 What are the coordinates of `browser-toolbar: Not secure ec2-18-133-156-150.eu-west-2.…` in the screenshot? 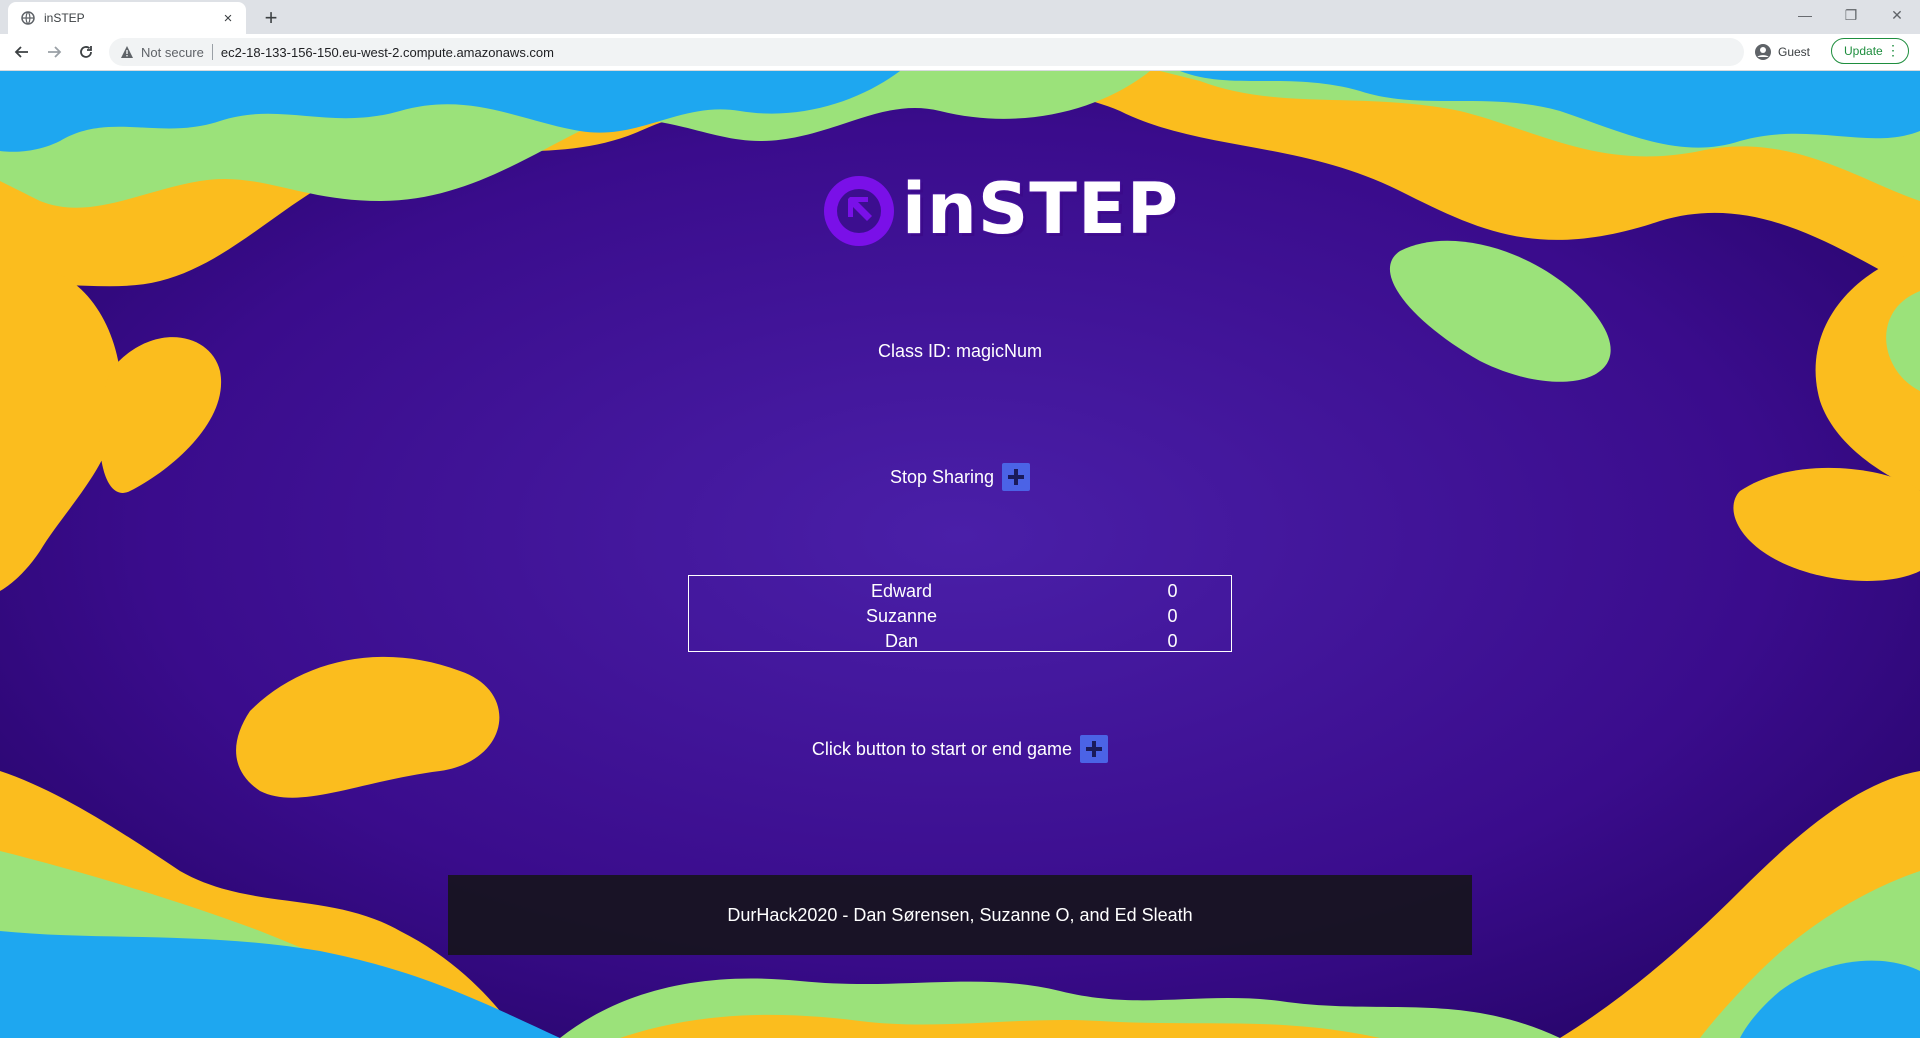 It's located at (960, 52).